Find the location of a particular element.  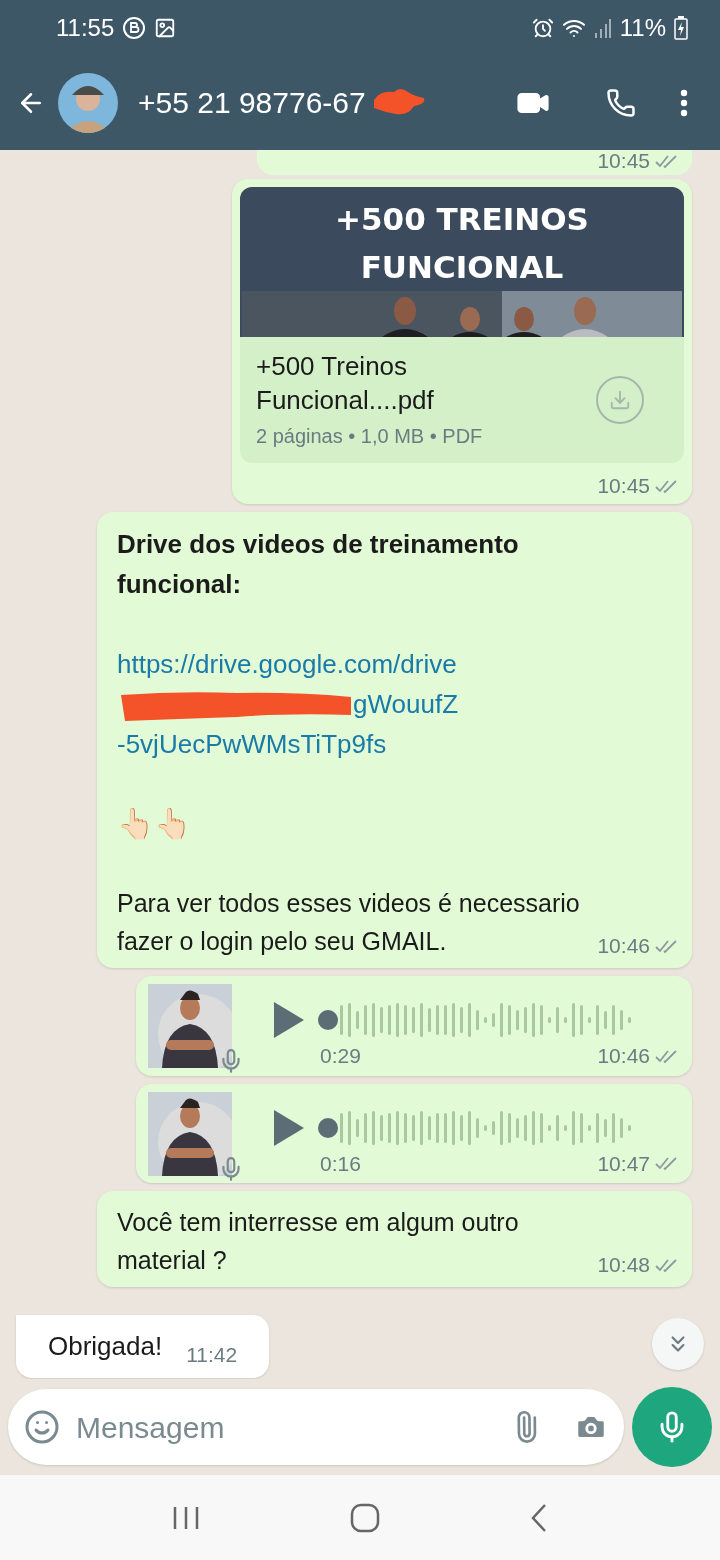

business-app-icon is located at coordinates (134, 27).